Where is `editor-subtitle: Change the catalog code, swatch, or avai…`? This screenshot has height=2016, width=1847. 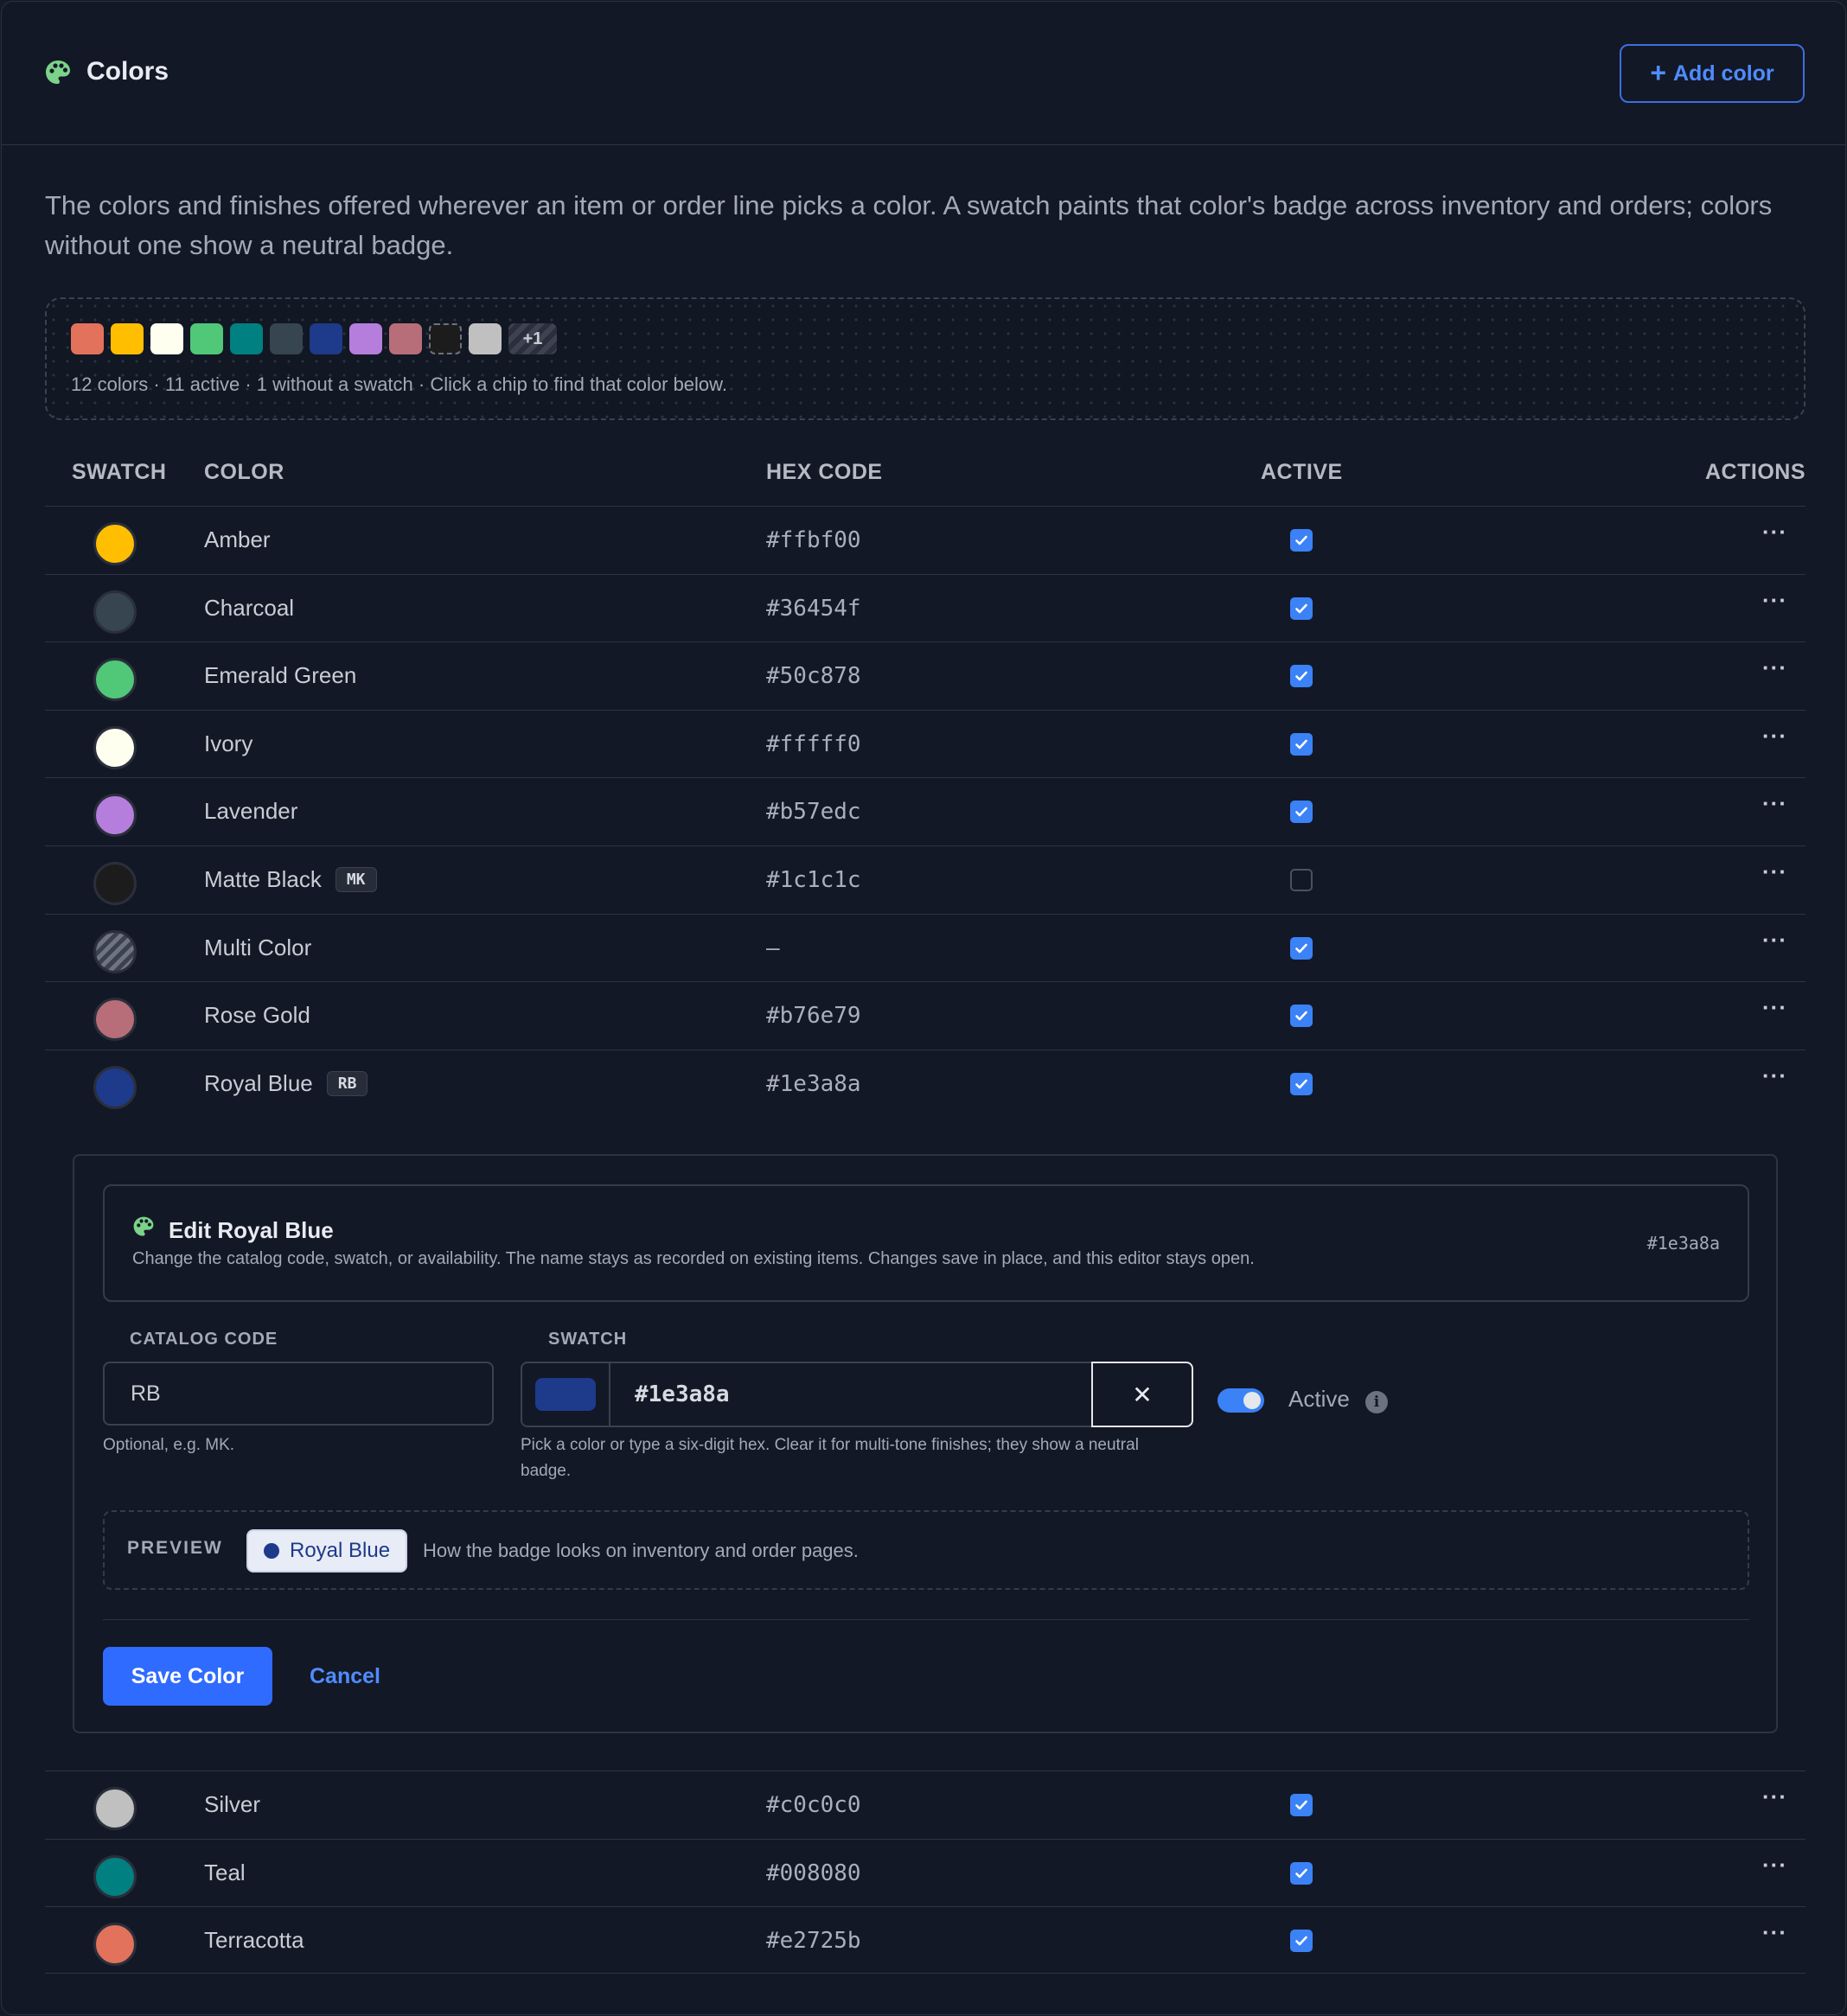 editor-subtitle: Change the catalog code, swatch, or avai… is located at coordinates (693, 1259).